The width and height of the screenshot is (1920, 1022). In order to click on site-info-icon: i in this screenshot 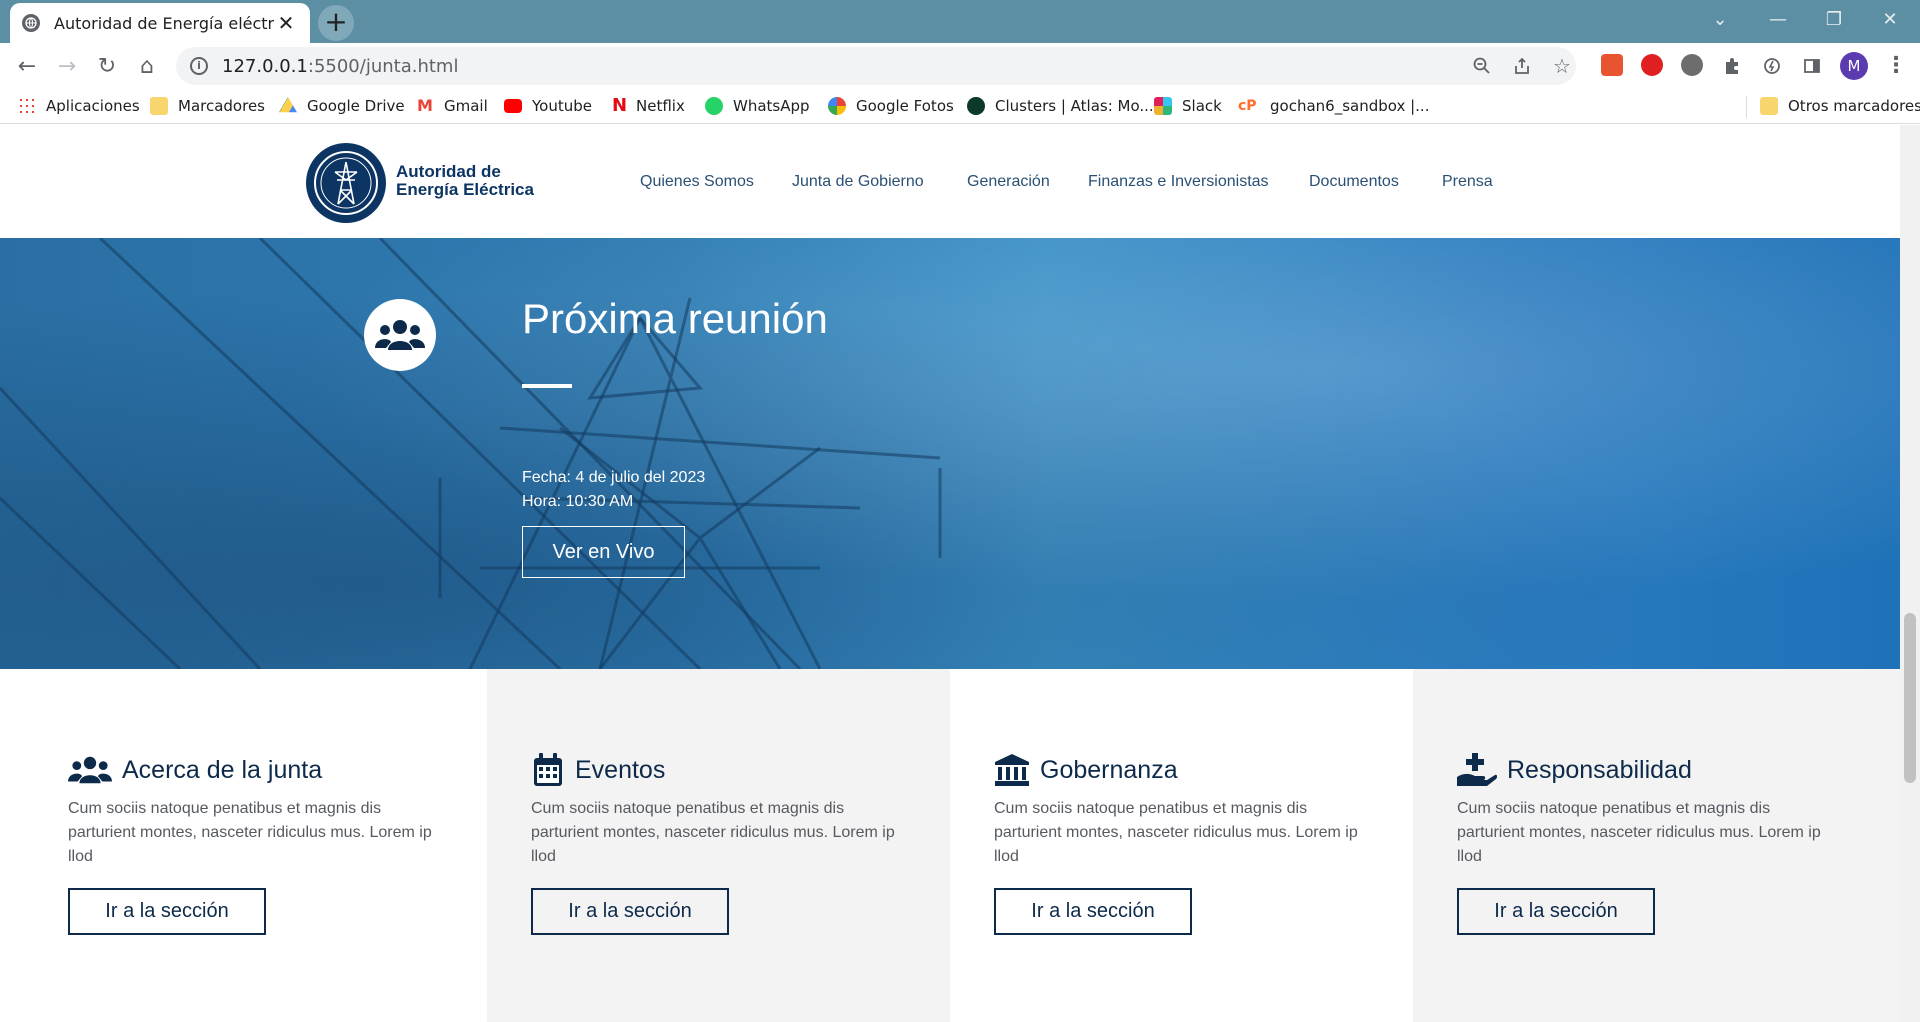, I will do `click(199, 66)`.